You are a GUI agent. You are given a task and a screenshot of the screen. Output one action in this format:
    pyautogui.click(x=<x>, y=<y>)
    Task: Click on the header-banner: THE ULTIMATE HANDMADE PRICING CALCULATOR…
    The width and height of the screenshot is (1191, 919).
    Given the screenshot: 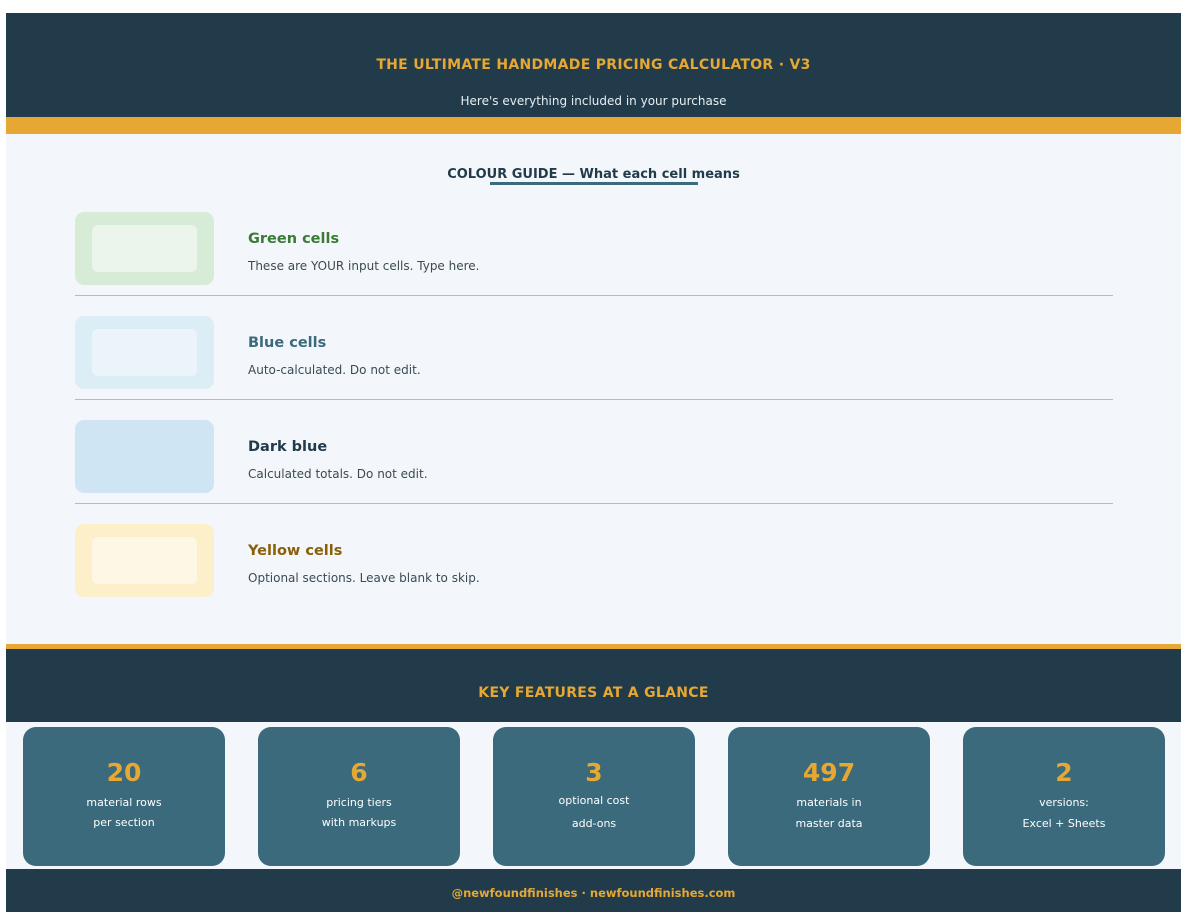 What is the action you would take?
    pyautogui.click(x=593, y=65)
    